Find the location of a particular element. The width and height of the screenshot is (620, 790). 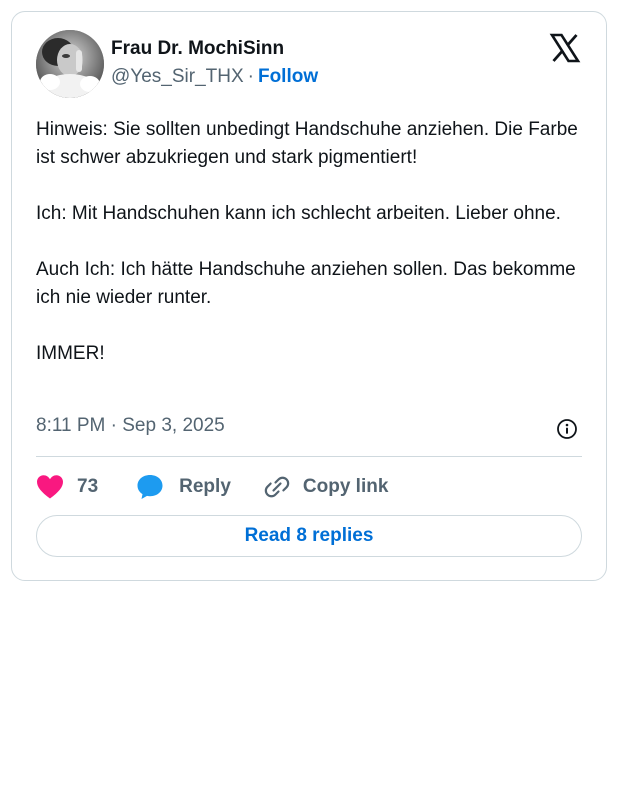

reply-label: Reply is located at coordinates (205, 486).